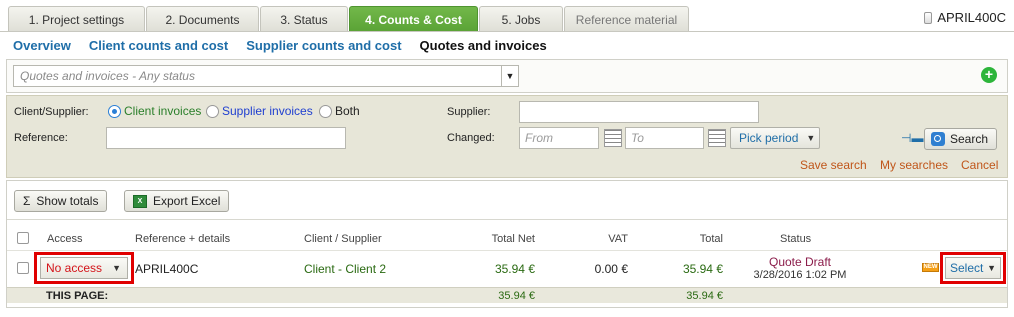  What do you see at coordinates (77, 296) in the screenshot?
I see `totals-label: THIS PAGE:` at bounding box center [77, 296].